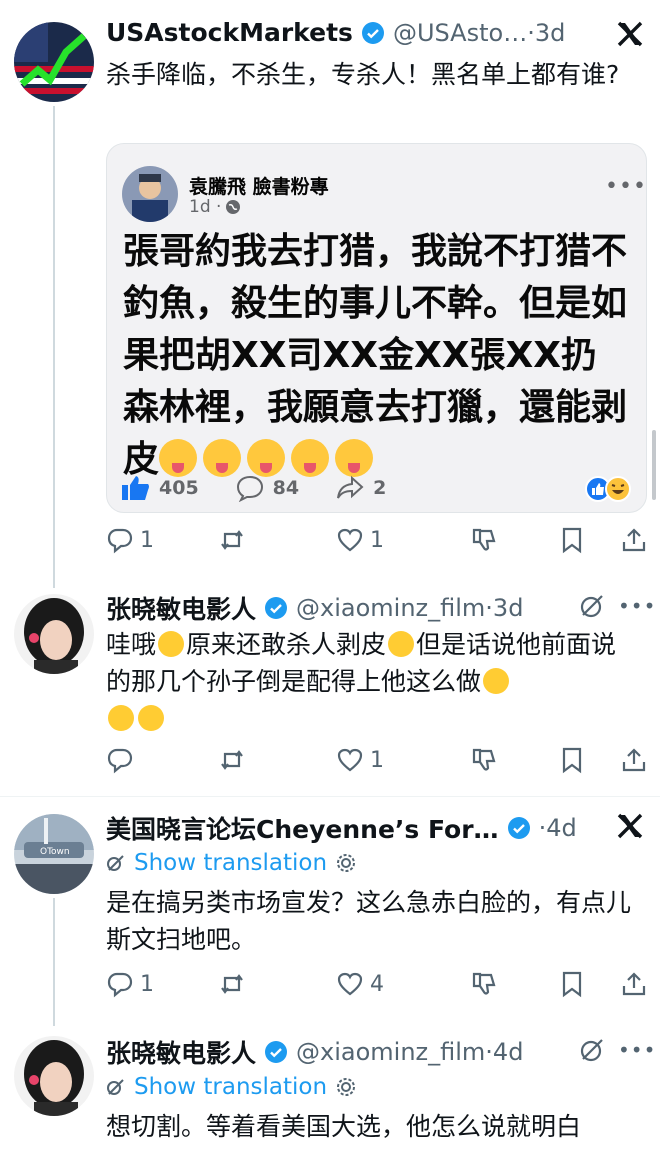 Image resolution: width=660 pixels, height=1162 pixels. Describe the element at coordinates (363, 74) in the screenshot. I see `tweet-text: 杀手降临，不杀生，专杀人！黑名单上都有谁?` at that location.